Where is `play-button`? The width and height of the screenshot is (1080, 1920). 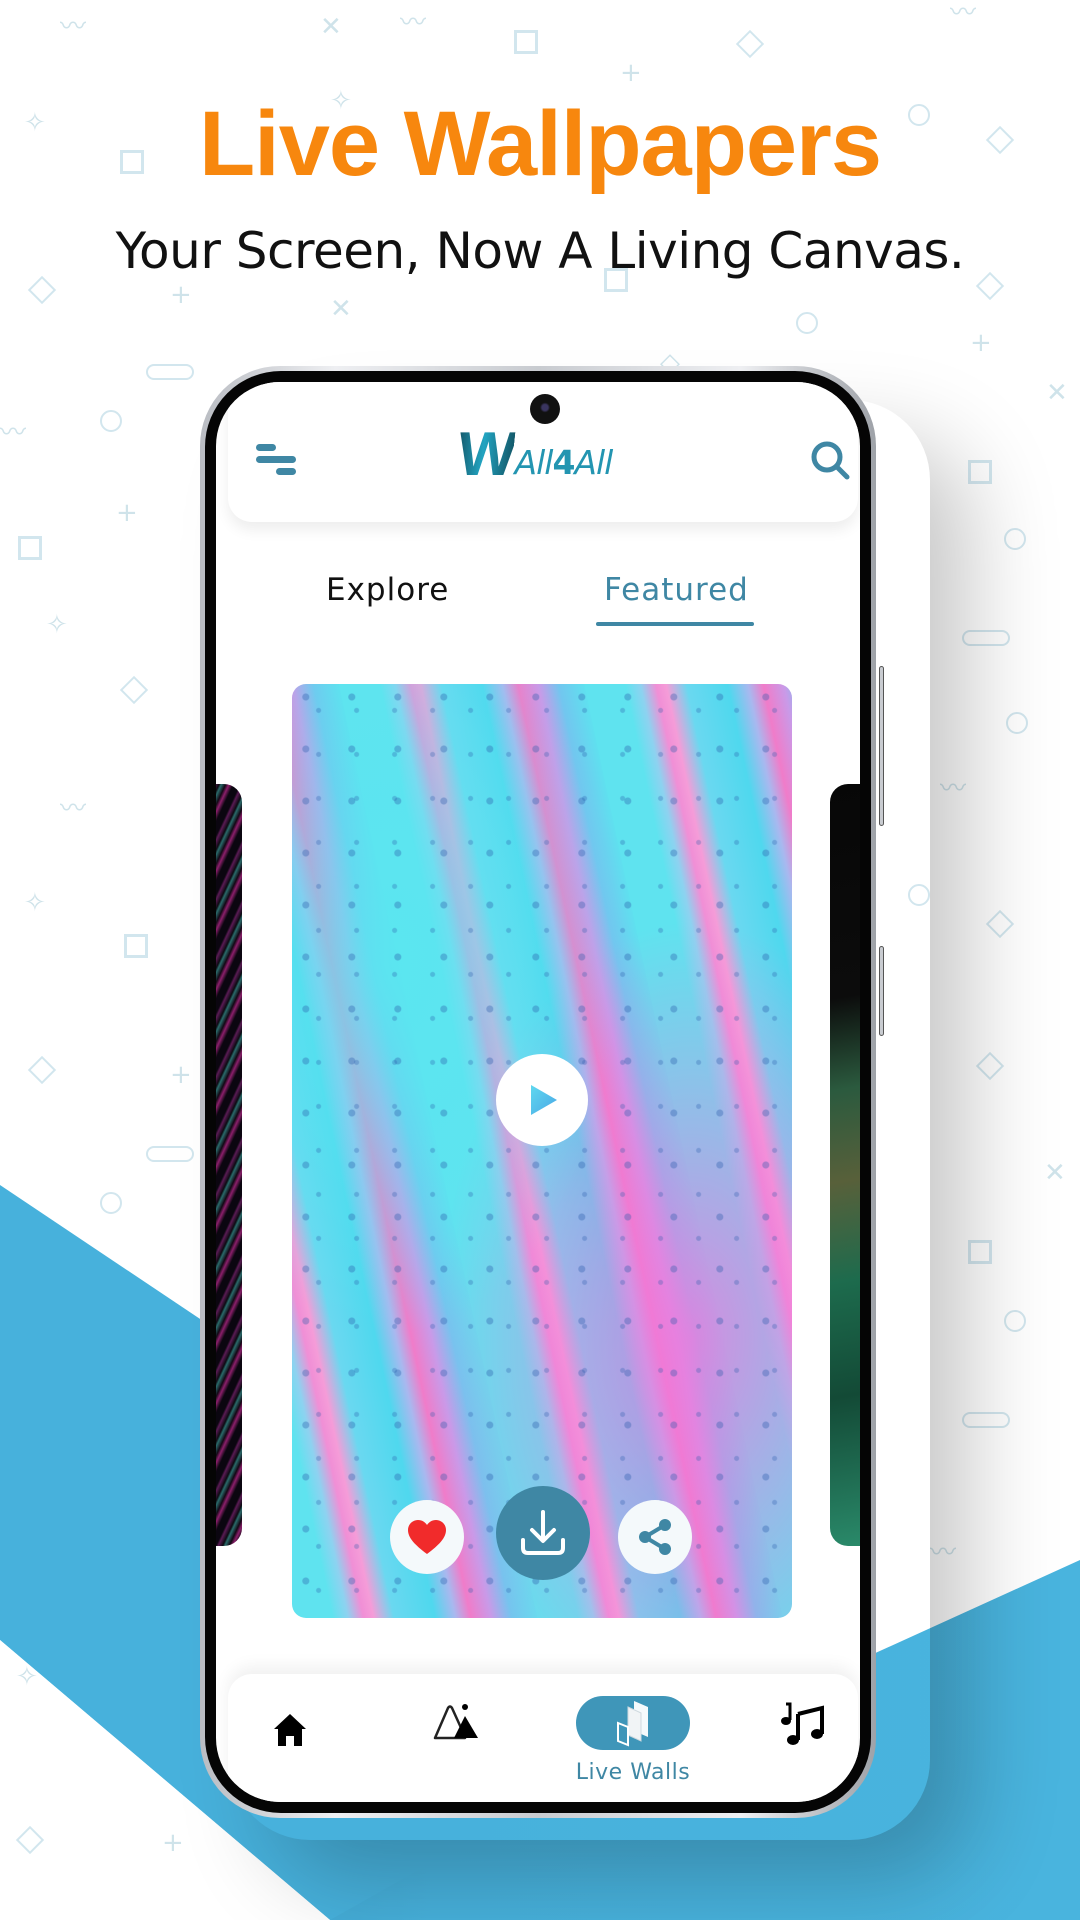 play-button is located at coordinates (542, 1100).